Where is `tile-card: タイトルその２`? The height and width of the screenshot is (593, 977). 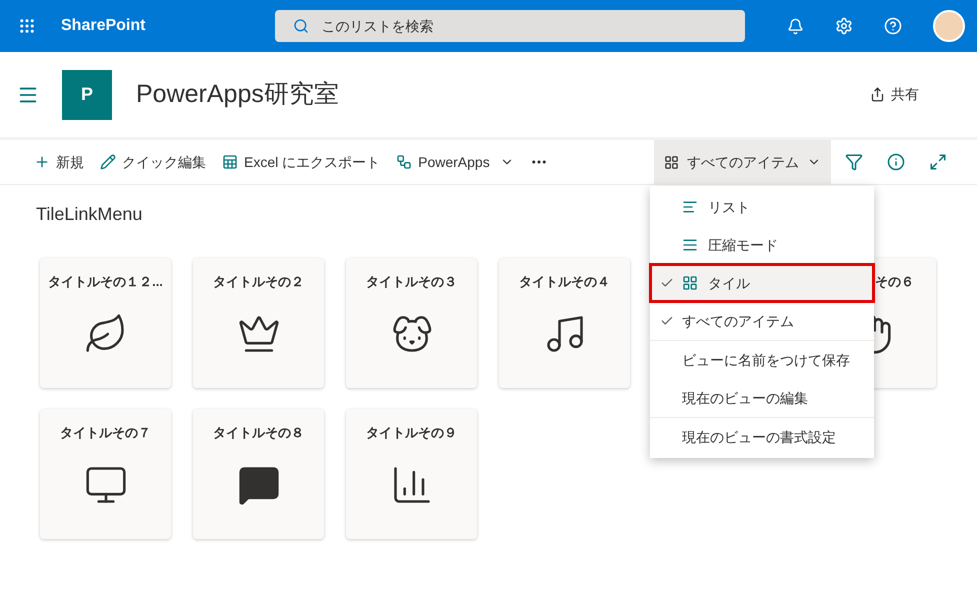 tile-card: タイトルその２ is located at coordinates (258, 323).